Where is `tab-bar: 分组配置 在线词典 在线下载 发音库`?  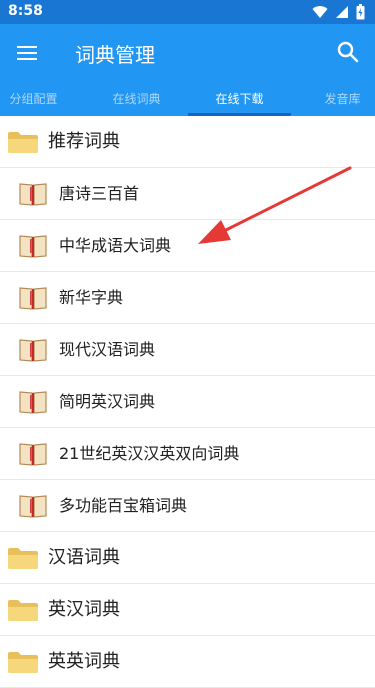 tab-bar: 分组配置 在线词典 在线下载 发音库 is located at coordinates (187, 99).